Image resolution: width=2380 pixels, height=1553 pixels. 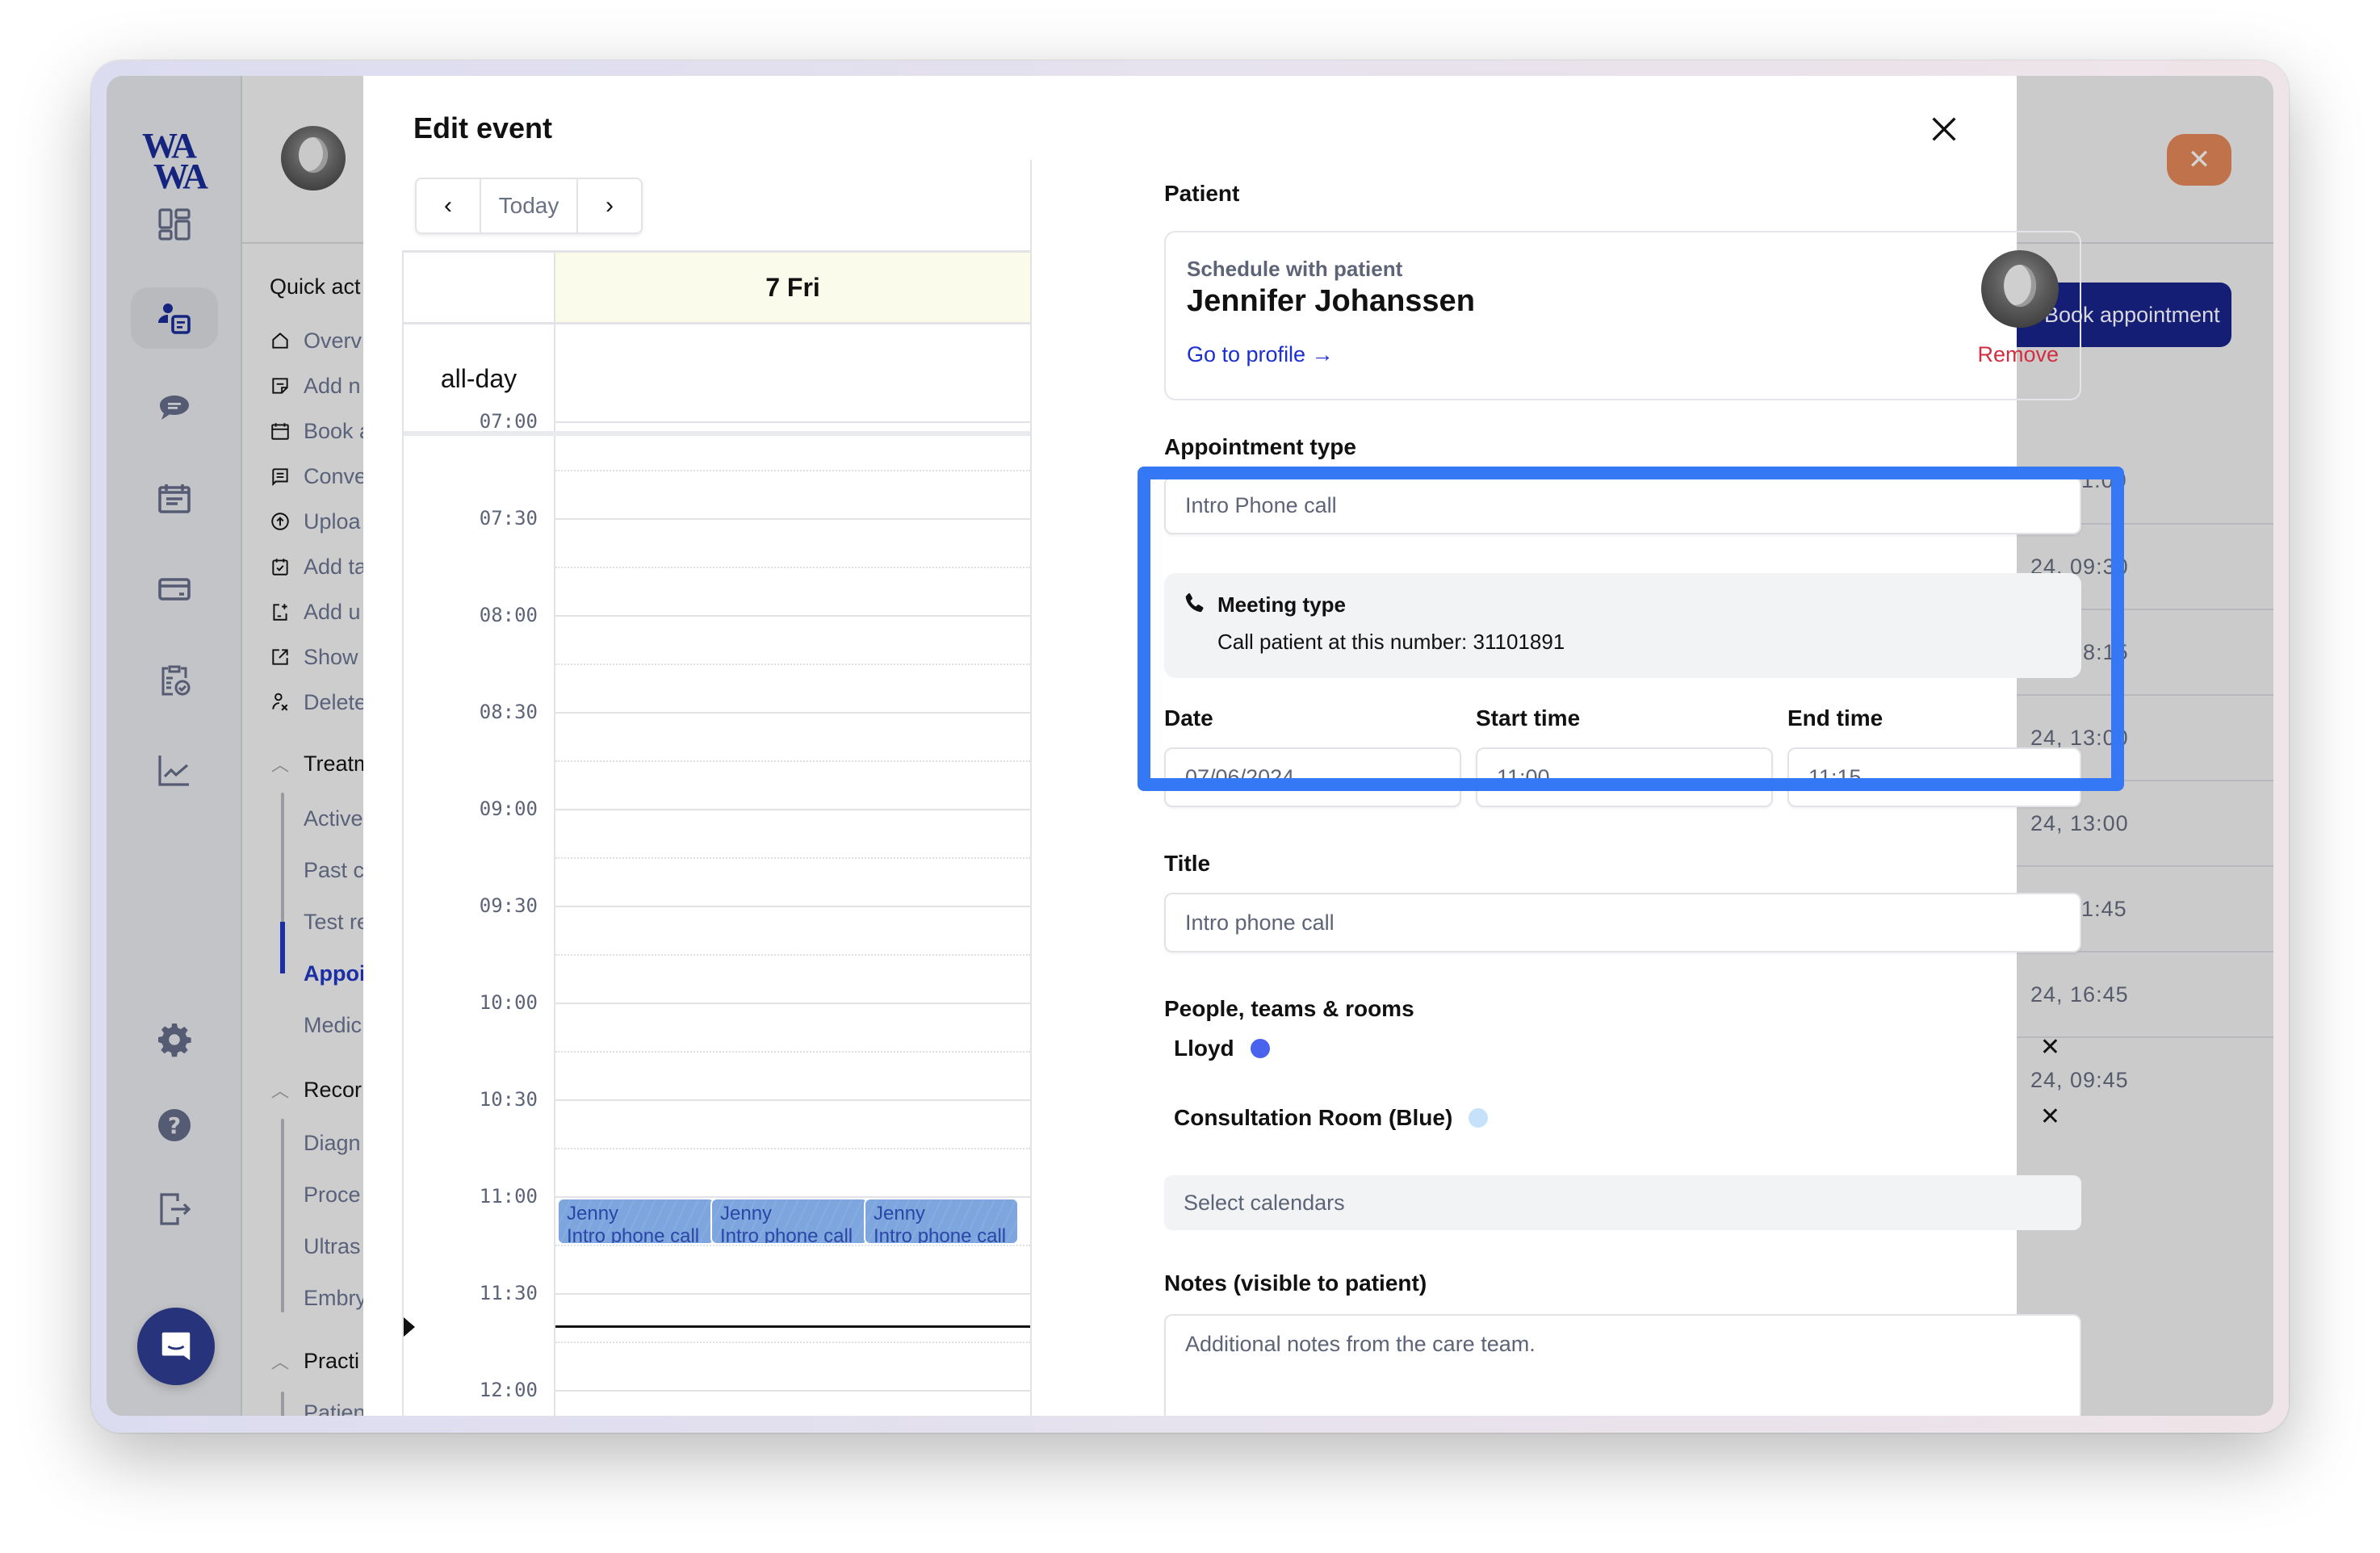 What do you see at coordinates (508, 421) in the screenshot?
I see `time-label: 07:00` at bounding box center [508, 421].